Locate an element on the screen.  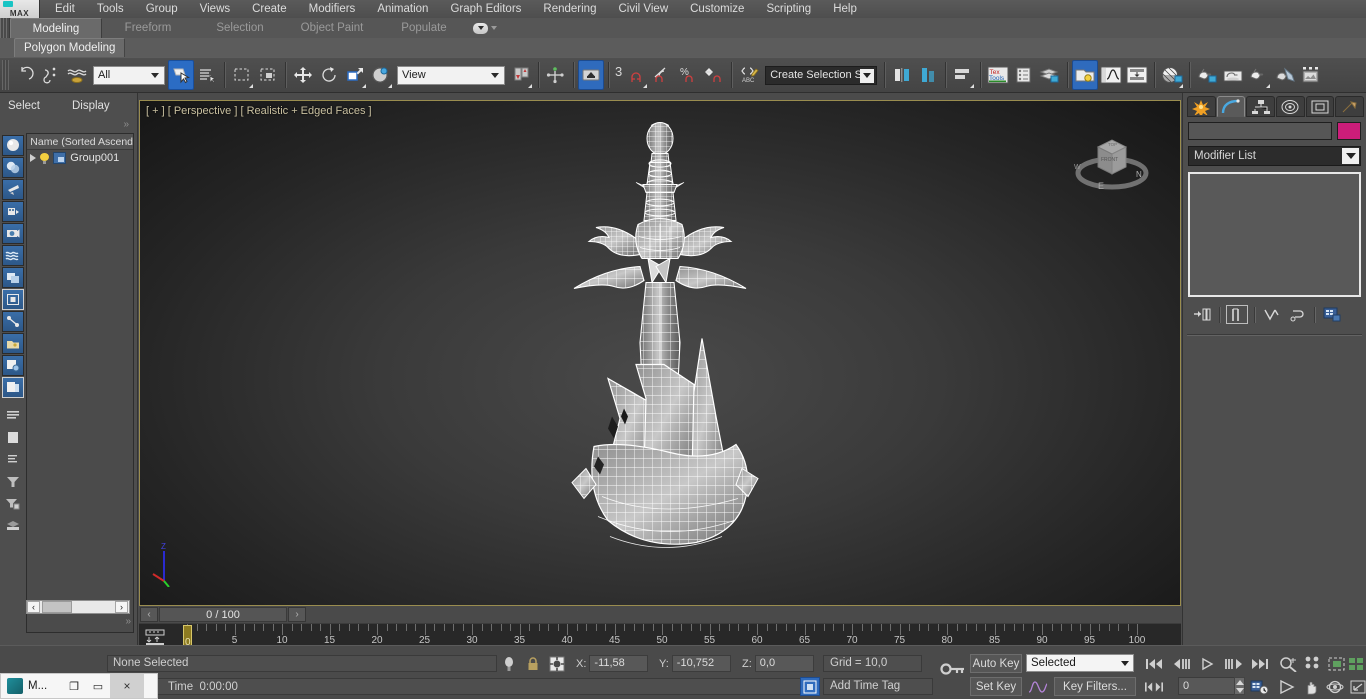
tab-selection: Selection is located at coordinates (240, 28).